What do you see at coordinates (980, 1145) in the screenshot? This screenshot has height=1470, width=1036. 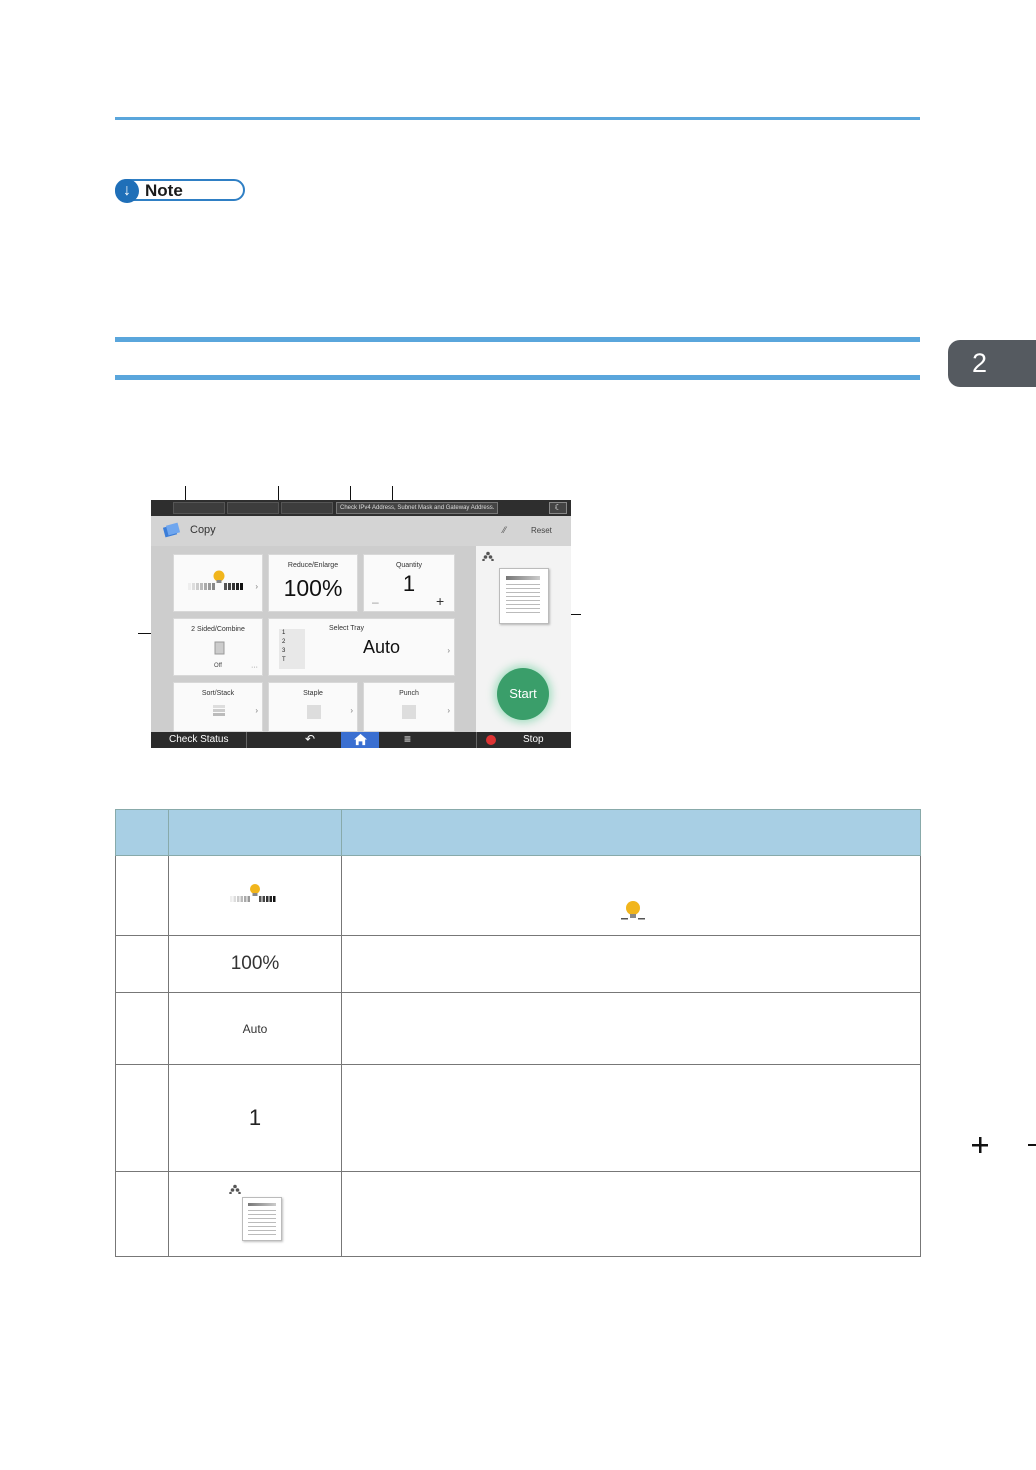 I see `plus-icon` at bounding box center [980, 1145].